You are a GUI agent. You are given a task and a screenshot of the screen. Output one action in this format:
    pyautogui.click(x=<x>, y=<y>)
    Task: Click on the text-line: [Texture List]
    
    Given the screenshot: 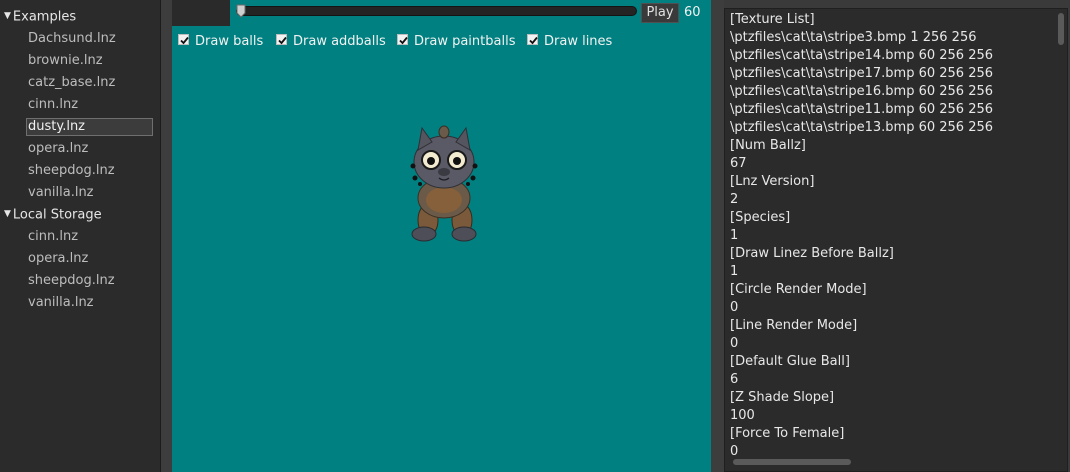 What is the action you would take?
    pyautogui.click(x=772, y=19)
    